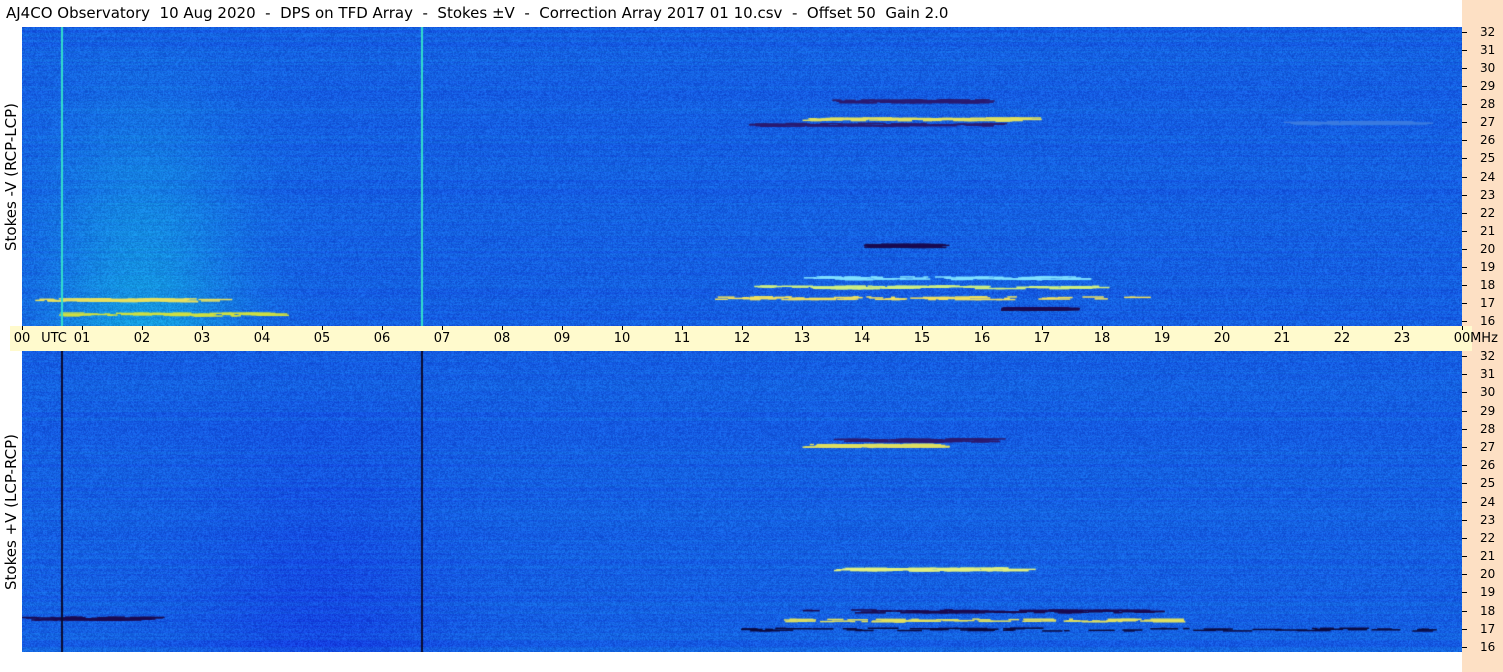 The image size is (1503, 672). Describe the element at coordinates (622, 338) in the screenshot. I see `time-tick-label: 10` at that location.